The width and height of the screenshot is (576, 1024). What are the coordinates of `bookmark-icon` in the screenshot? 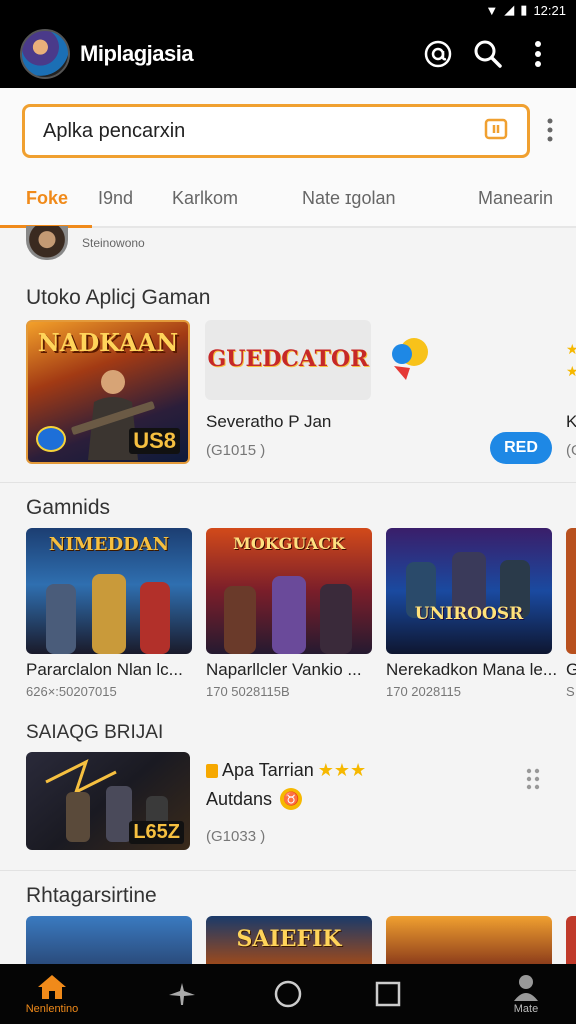 It's located at (212, 770).